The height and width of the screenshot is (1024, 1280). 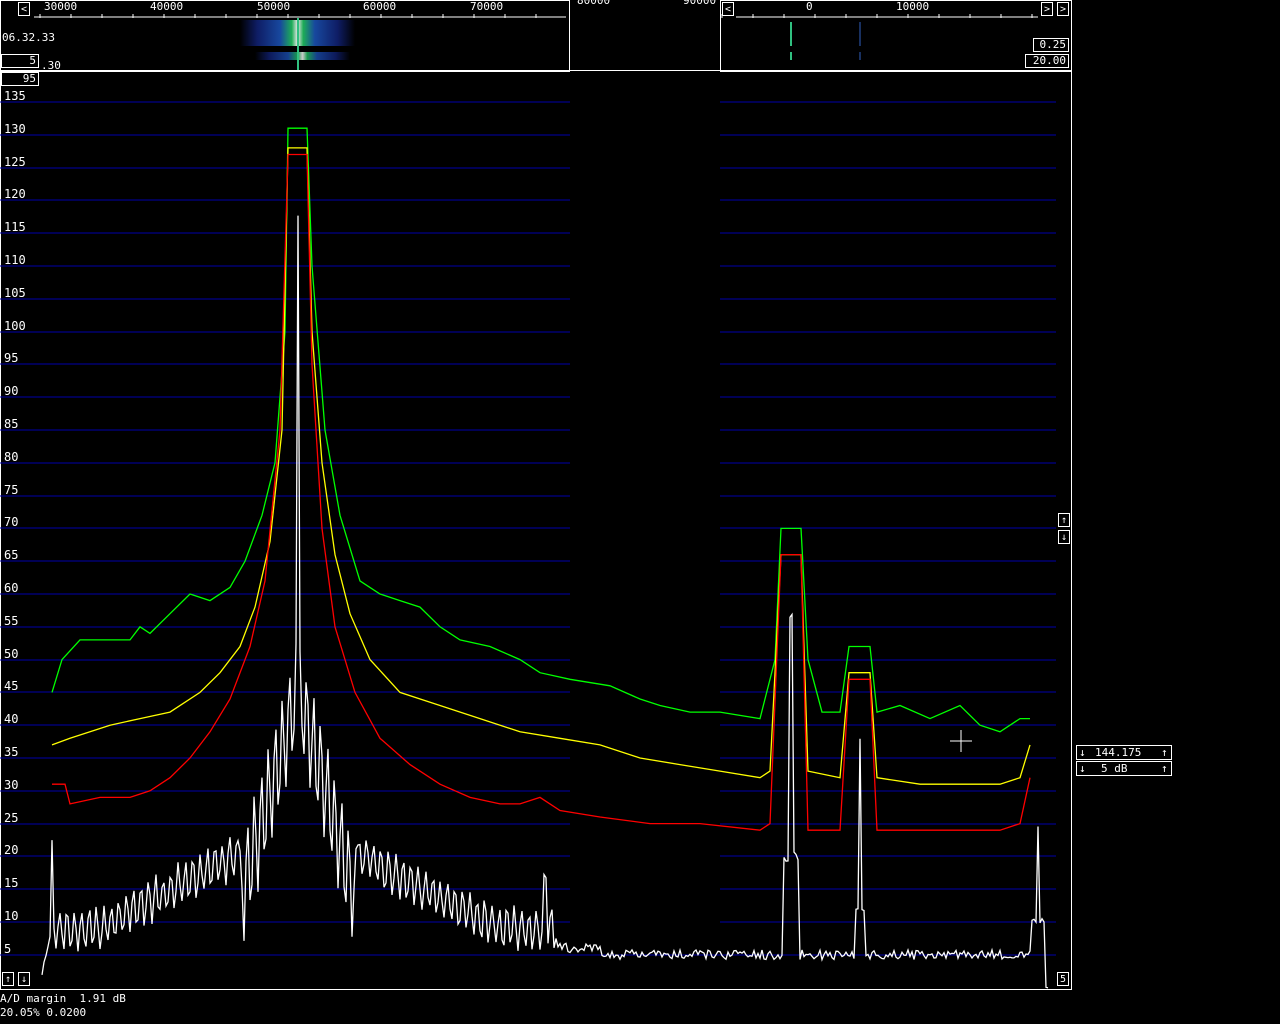 What do you see at coordinates (15, 129) in the screenshot?
I see `y-axis-label: 130` at bounding box center [15, 129].